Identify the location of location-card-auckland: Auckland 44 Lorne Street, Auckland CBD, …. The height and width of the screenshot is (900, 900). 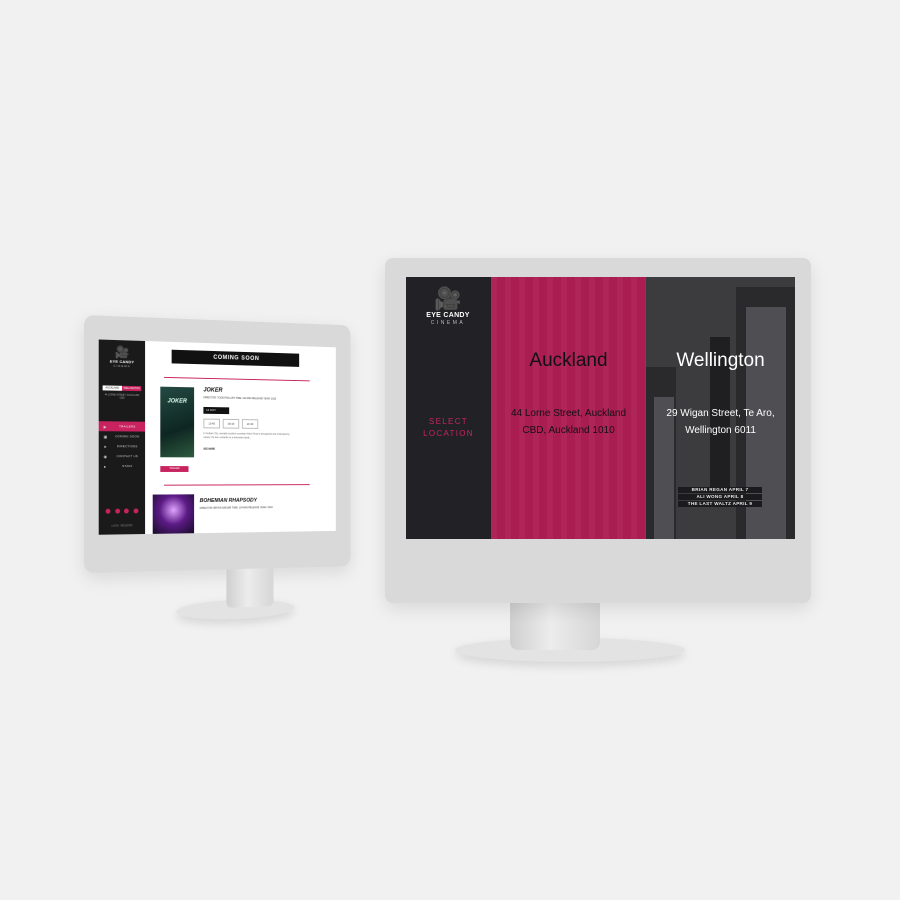
(568, 408).